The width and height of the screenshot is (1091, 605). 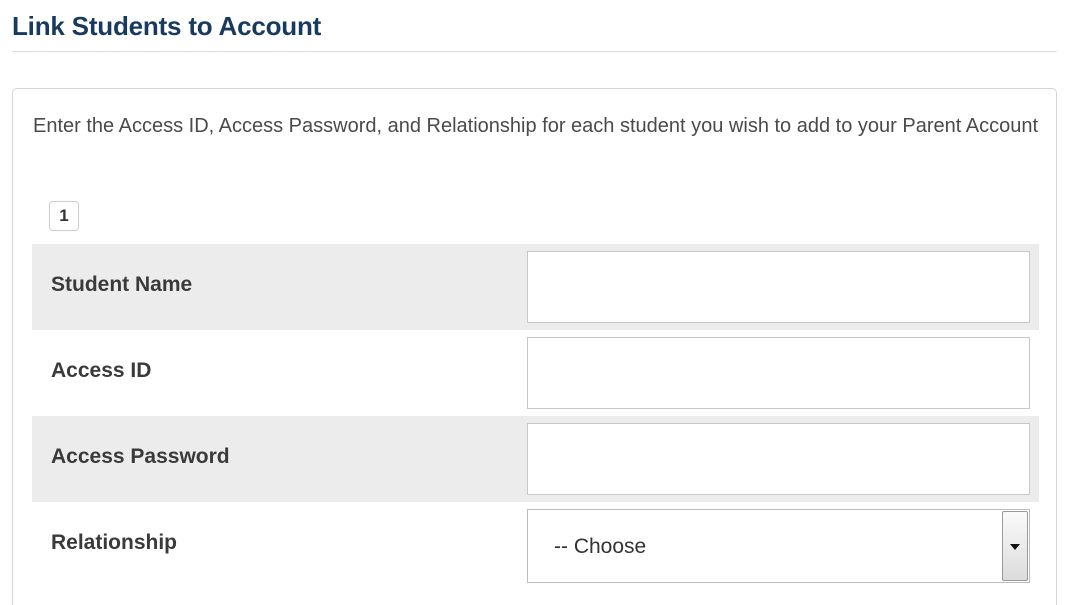 I want to click on form-row-access-password: Access Password, so click(x=535, y=459).